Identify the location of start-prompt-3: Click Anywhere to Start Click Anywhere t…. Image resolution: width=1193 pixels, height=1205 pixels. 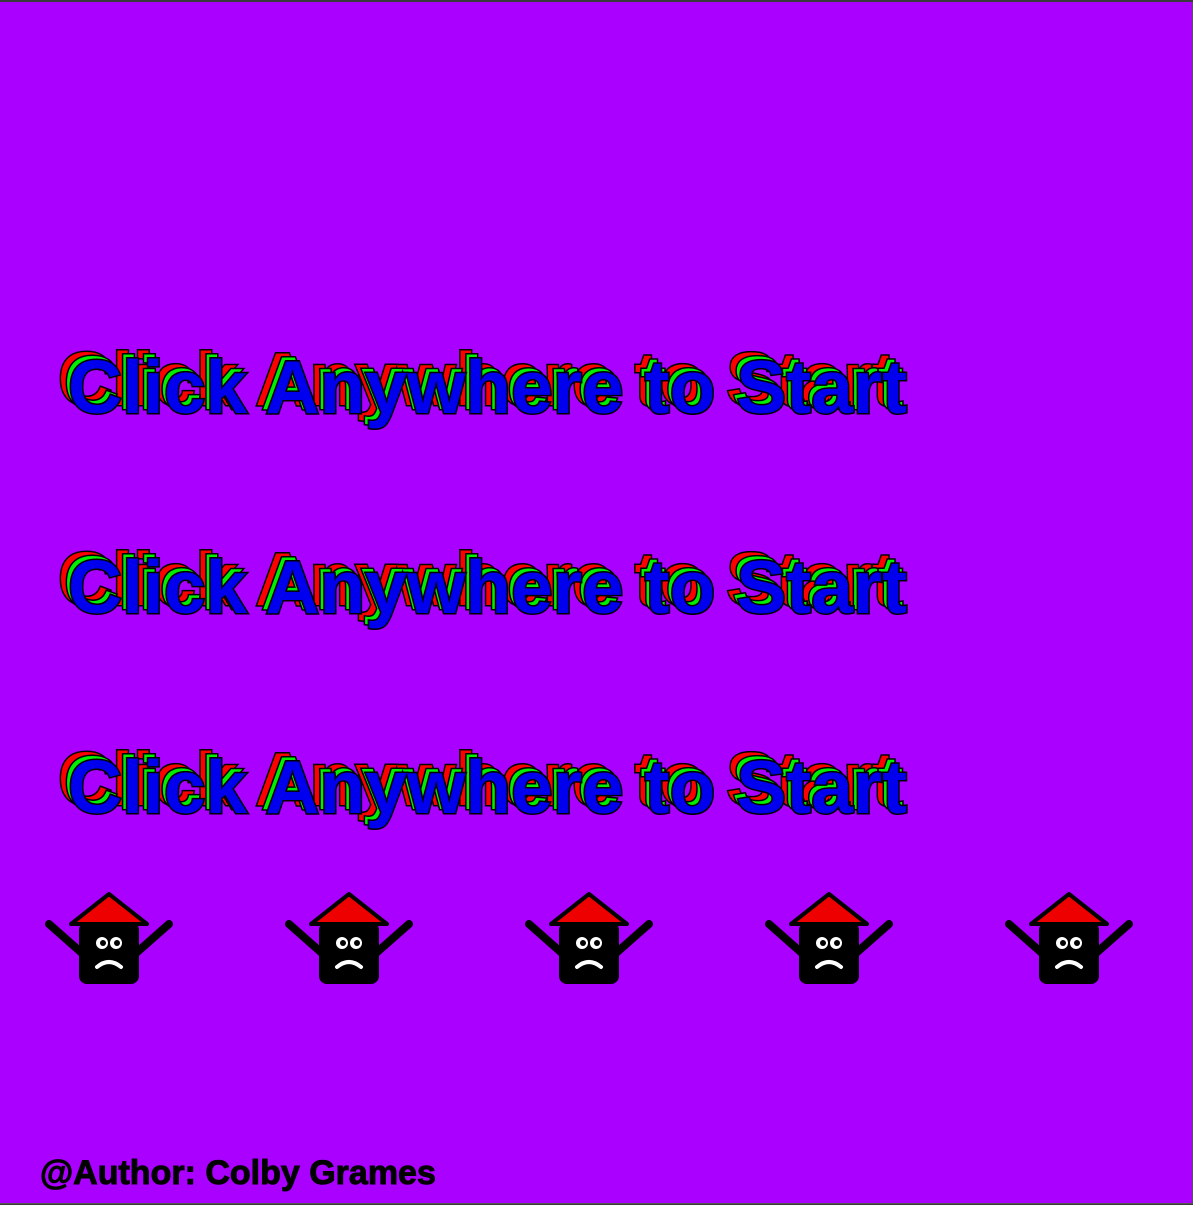
(482, 783).